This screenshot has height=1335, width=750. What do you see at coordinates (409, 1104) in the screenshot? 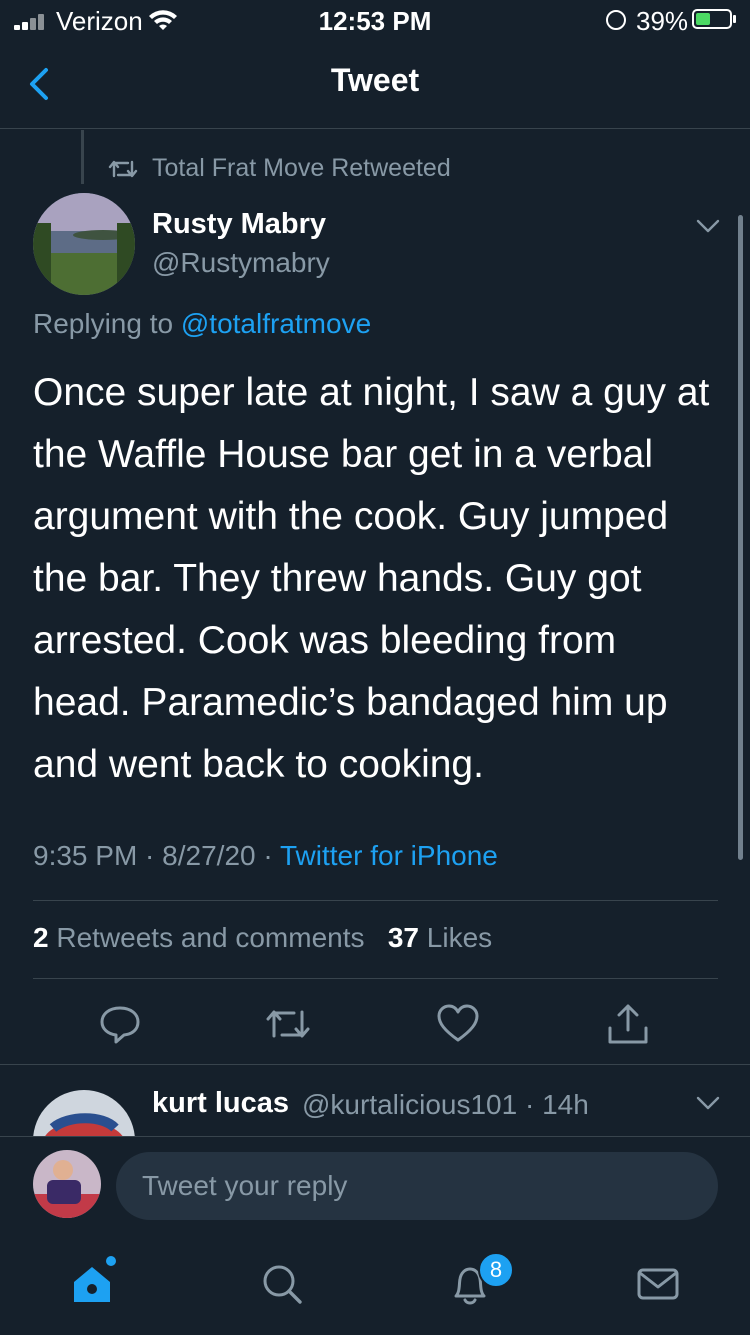
I see `reply-author-handle: @kurtalicious101` at bounding box center [409, 1104].